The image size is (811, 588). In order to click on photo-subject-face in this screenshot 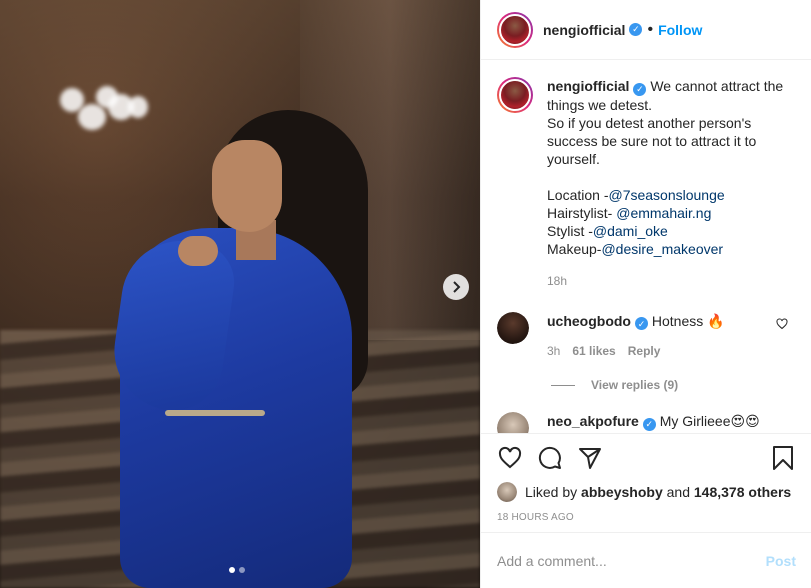, I will do `click(247, 186)`.